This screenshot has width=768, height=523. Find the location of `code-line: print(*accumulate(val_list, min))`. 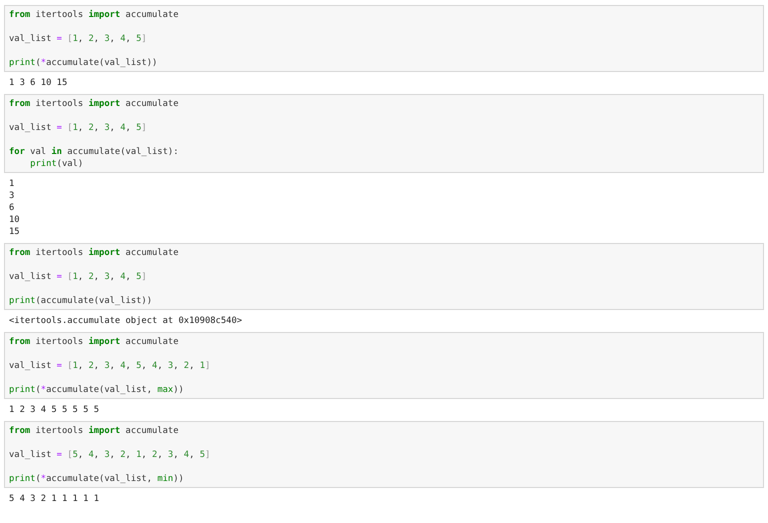

code-line: print(*accumulate(val_list, min)) is located at coordinates (97, 479).